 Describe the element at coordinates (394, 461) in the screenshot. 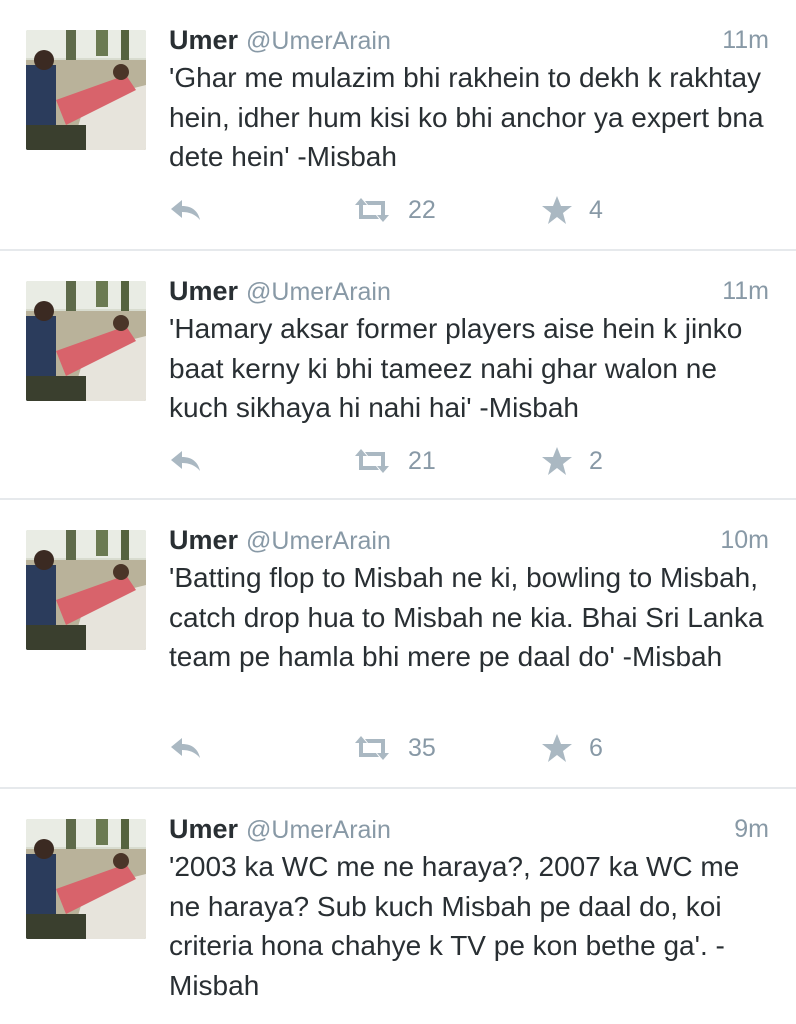

I see `retweet-button: 21` at that location.